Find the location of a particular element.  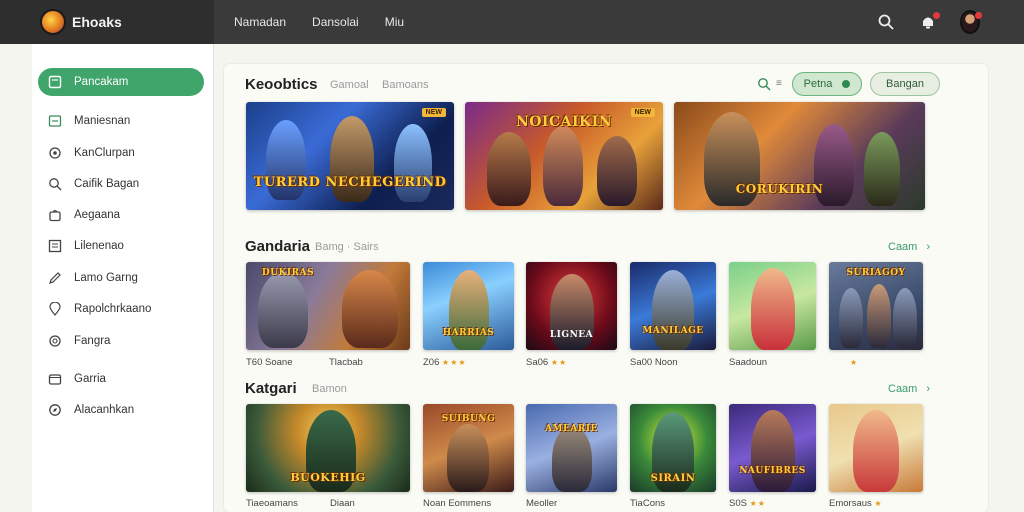

sidebar-item-2: Maniesnan is located at coordinates (121, 121).